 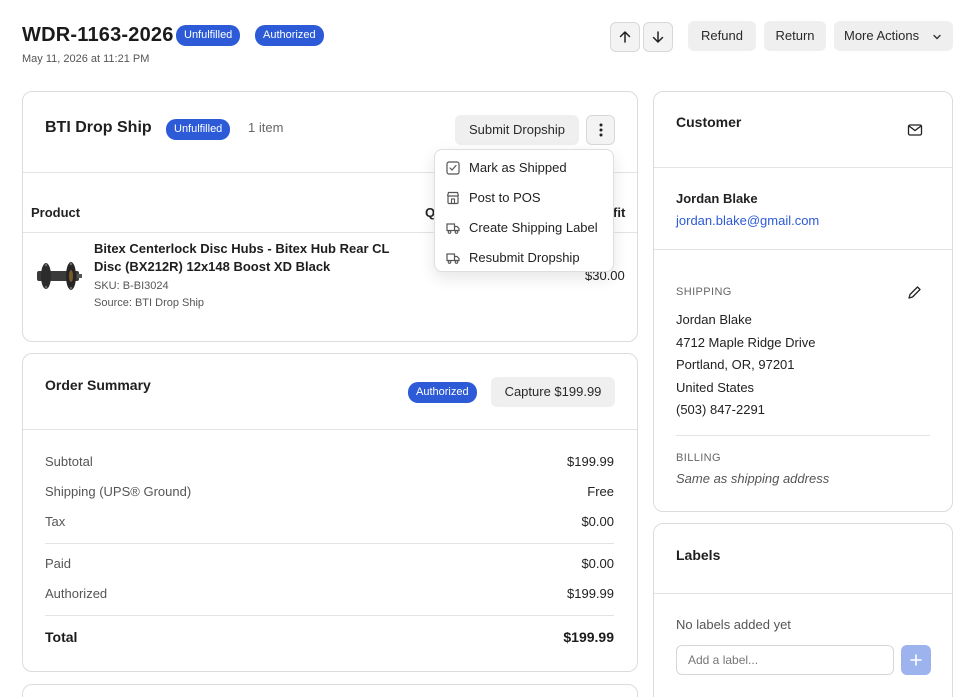 I want to click on shipping-section-label: SHIPPING, so click(x=704, y=292).